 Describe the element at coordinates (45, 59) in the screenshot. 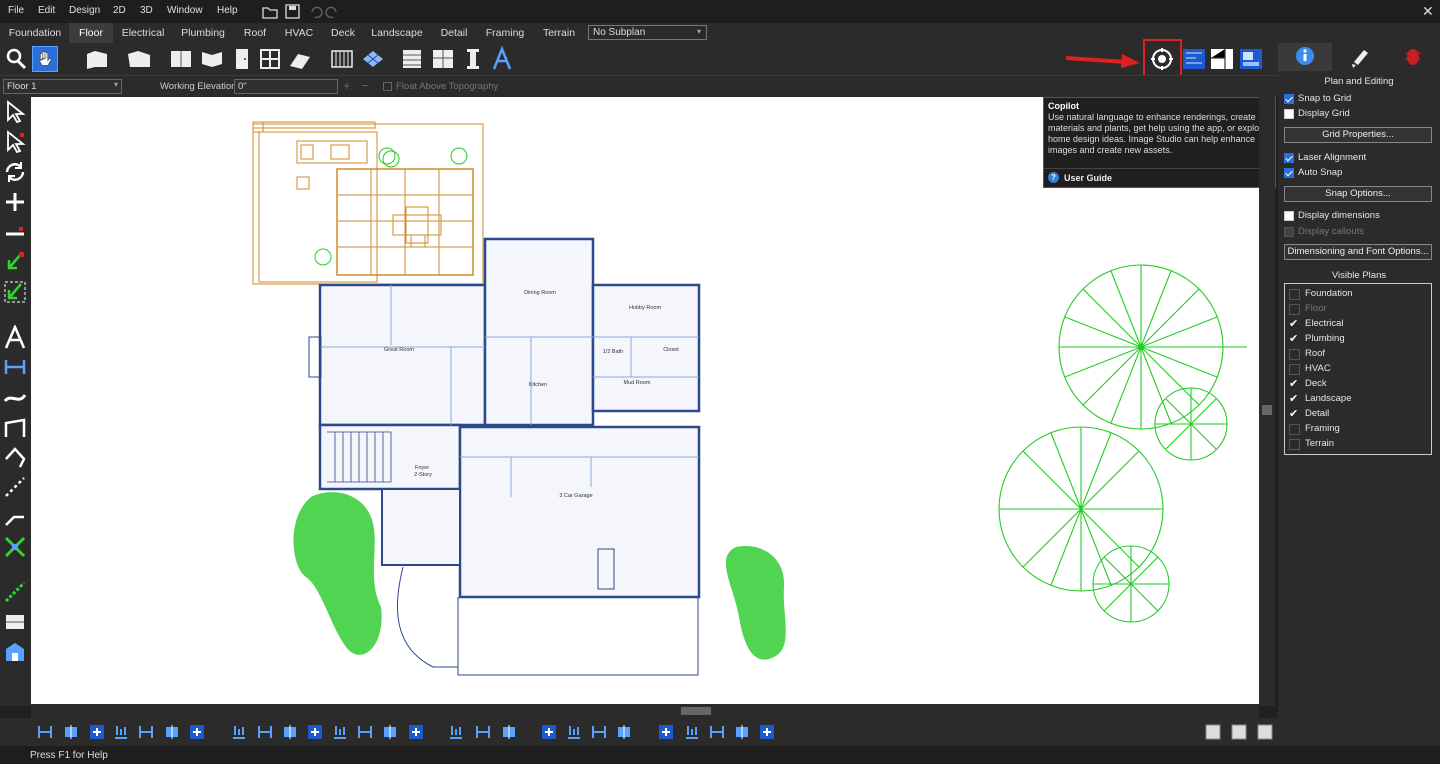

I see `pan-hand-tool` at that location.